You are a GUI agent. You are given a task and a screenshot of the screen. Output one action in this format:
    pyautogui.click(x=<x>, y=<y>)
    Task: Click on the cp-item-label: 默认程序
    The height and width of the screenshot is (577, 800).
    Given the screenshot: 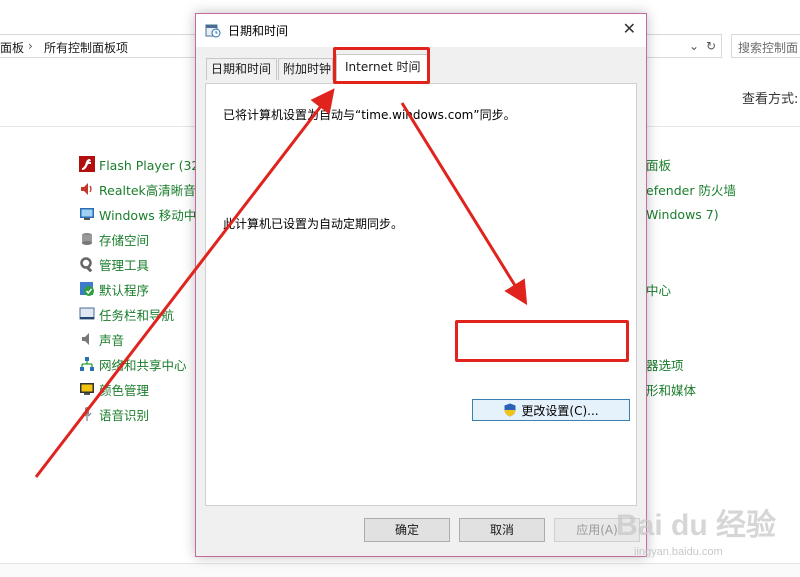 What is the action you would take?
    pyautogui.click(x=124, y=290)
    